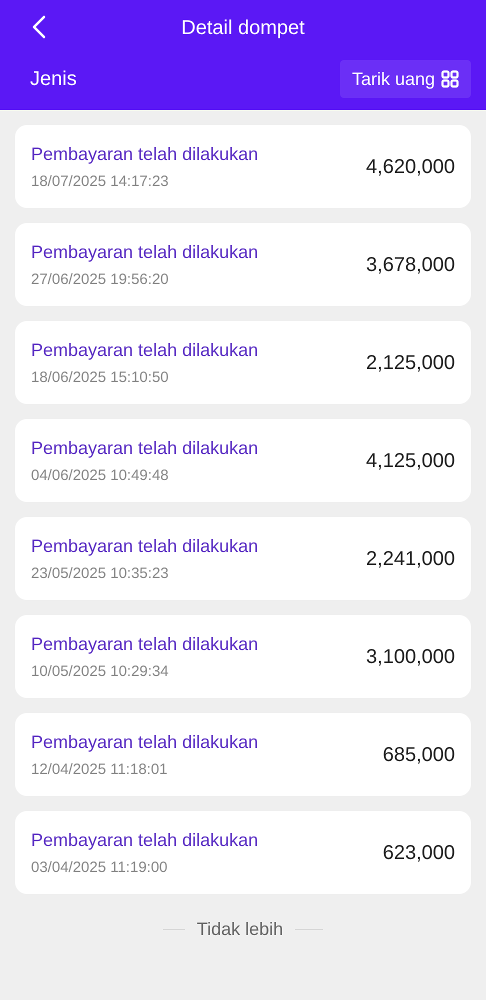 The width and height of the screenshot is (486, 1000). What do you see at coordinates (243, 362) in the screenshot?
I see `transaction-card: Pembayaran telah dilakukan 18/06/2025 15:10:50 2,125,000` at bounding box center [243, 362].